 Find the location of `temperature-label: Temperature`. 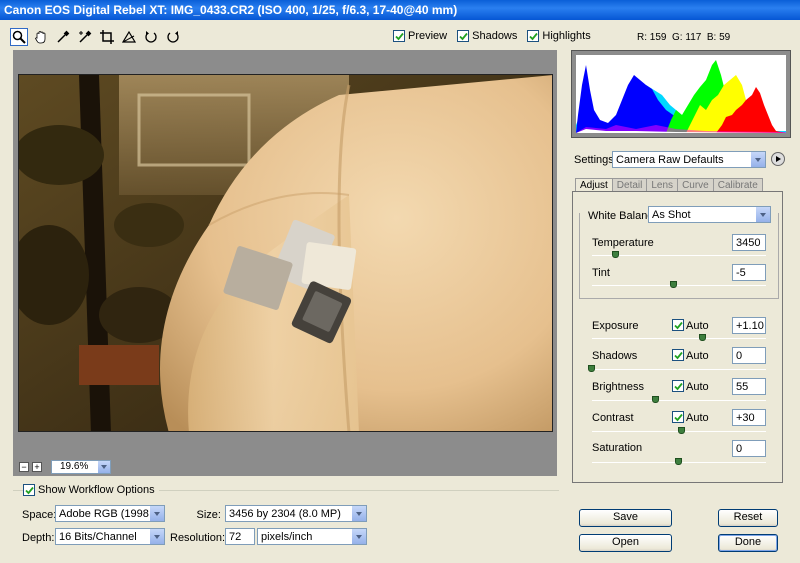

temperature-label: Temperature is located at coordinates (623, 243).